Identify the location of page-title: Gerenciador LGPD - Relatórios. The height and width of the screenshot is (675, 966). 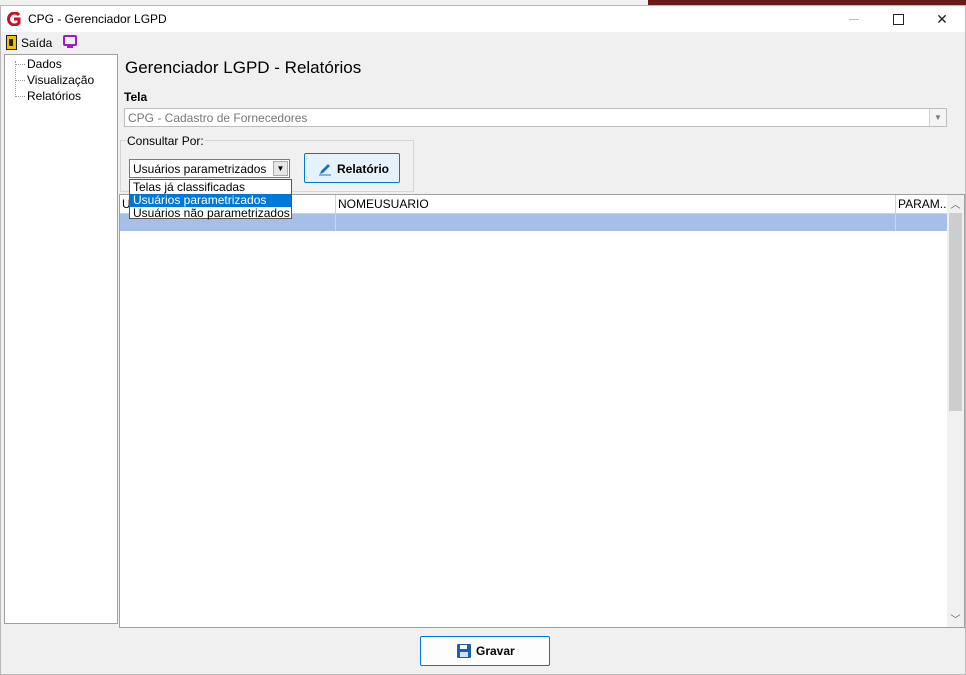
(243, 67).